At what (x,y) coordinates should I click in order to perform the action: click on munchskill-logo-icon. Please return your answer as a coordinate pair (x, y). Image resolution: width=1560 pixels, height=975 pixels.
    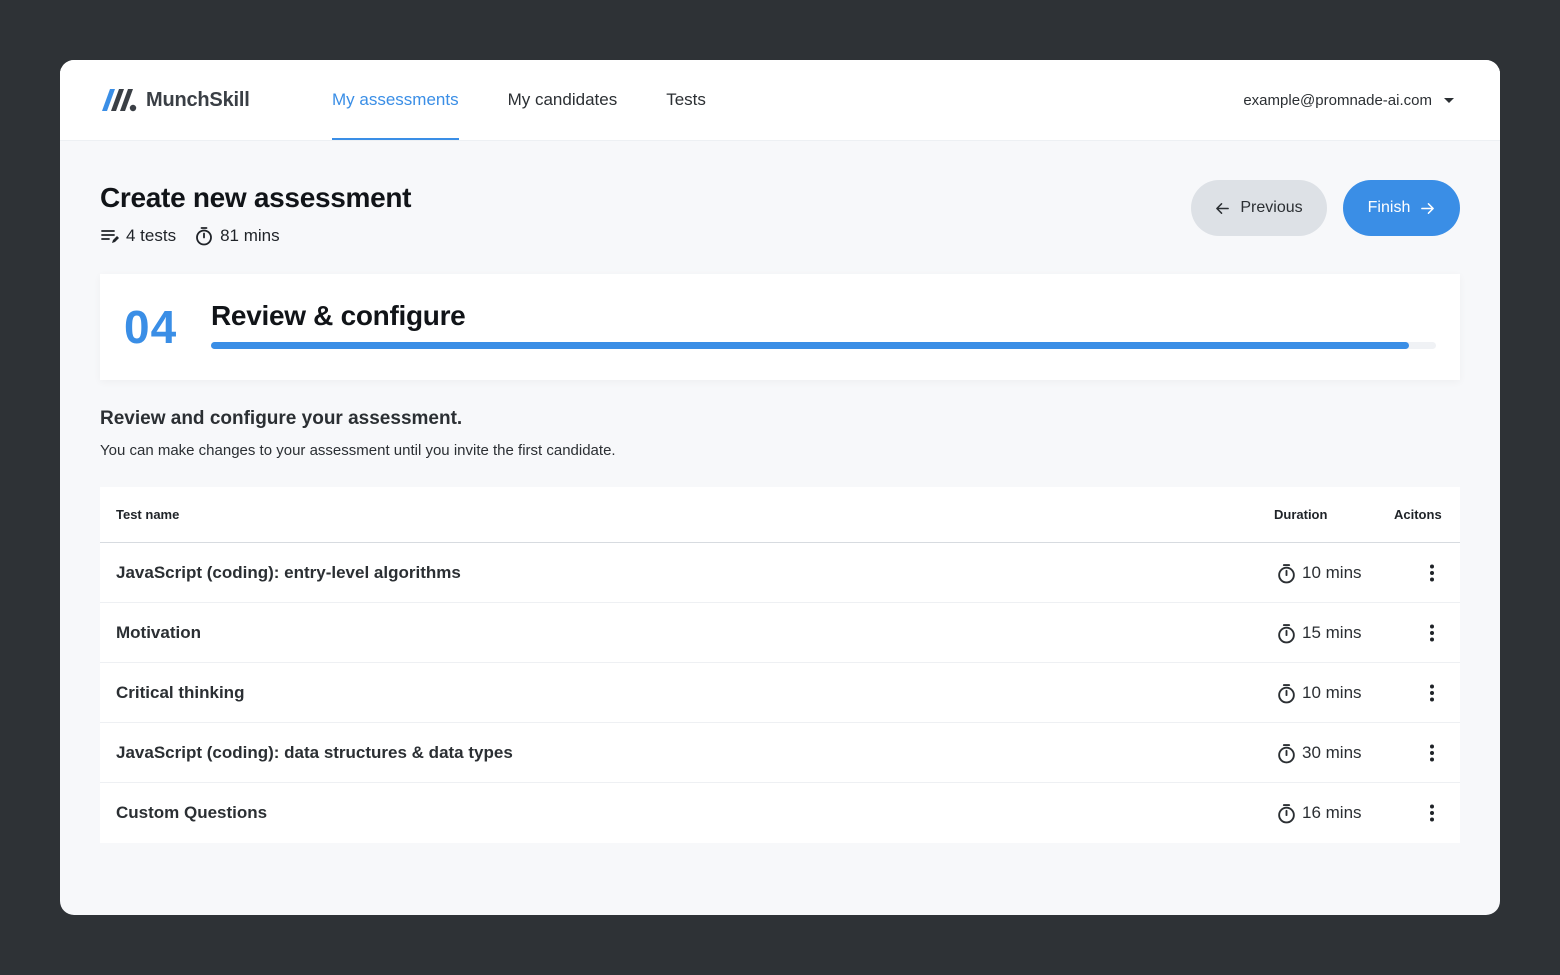
    Looking at the image, I should click on (119, 100).